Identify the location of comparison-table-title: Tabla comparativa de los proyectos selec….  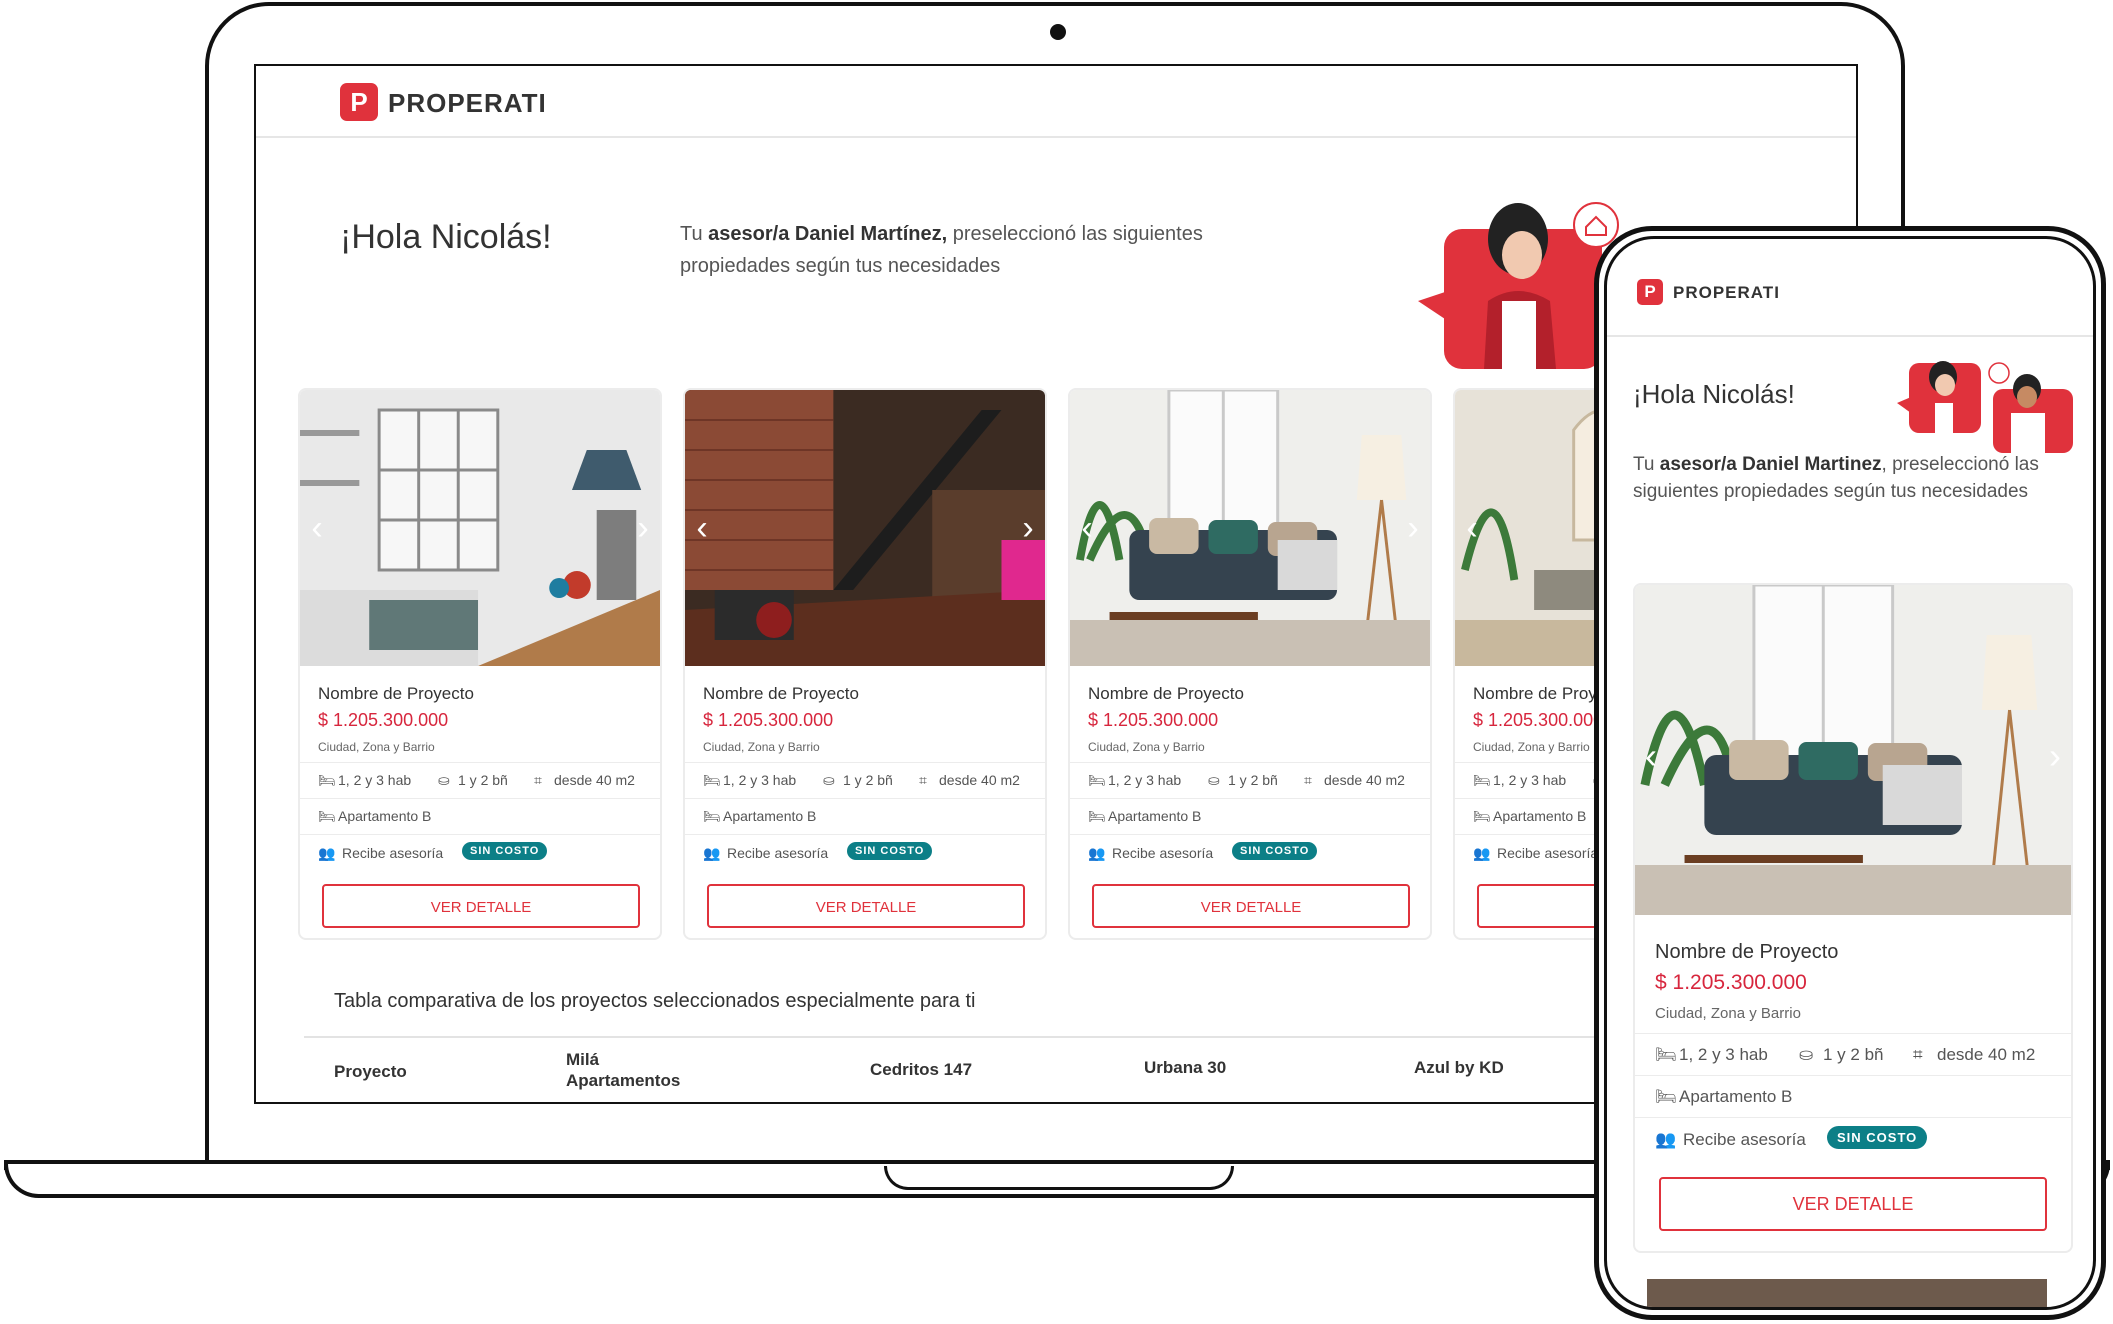
(655, 1001).